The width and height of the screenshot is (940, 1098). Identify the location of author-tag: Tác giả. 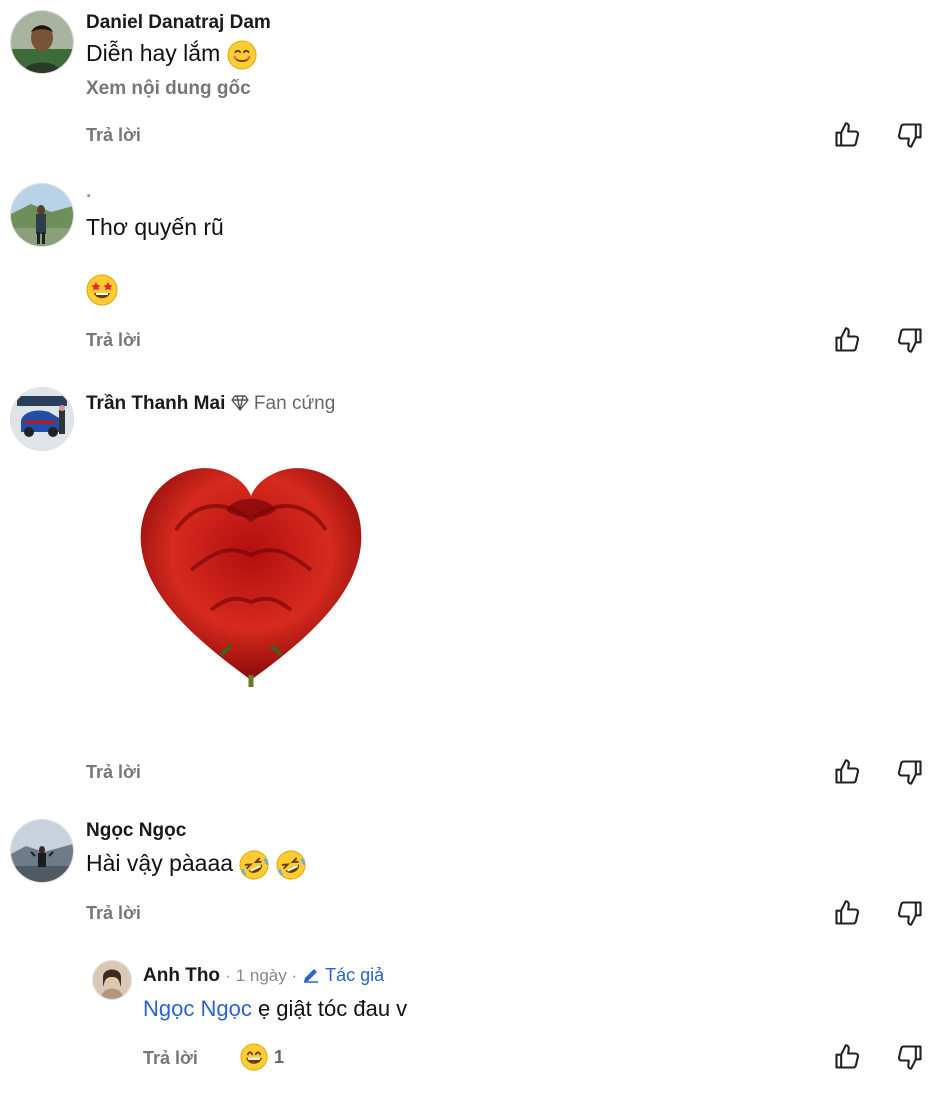
(343, 975).